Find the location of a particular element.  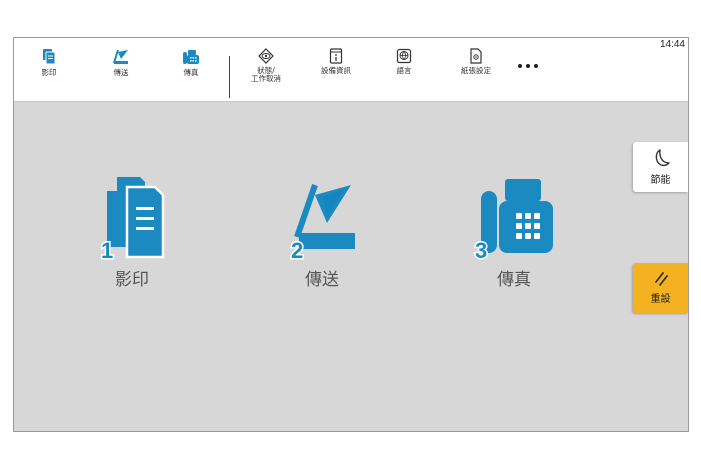

app-send-label: 傳送 is located at coordinates (322, 280).